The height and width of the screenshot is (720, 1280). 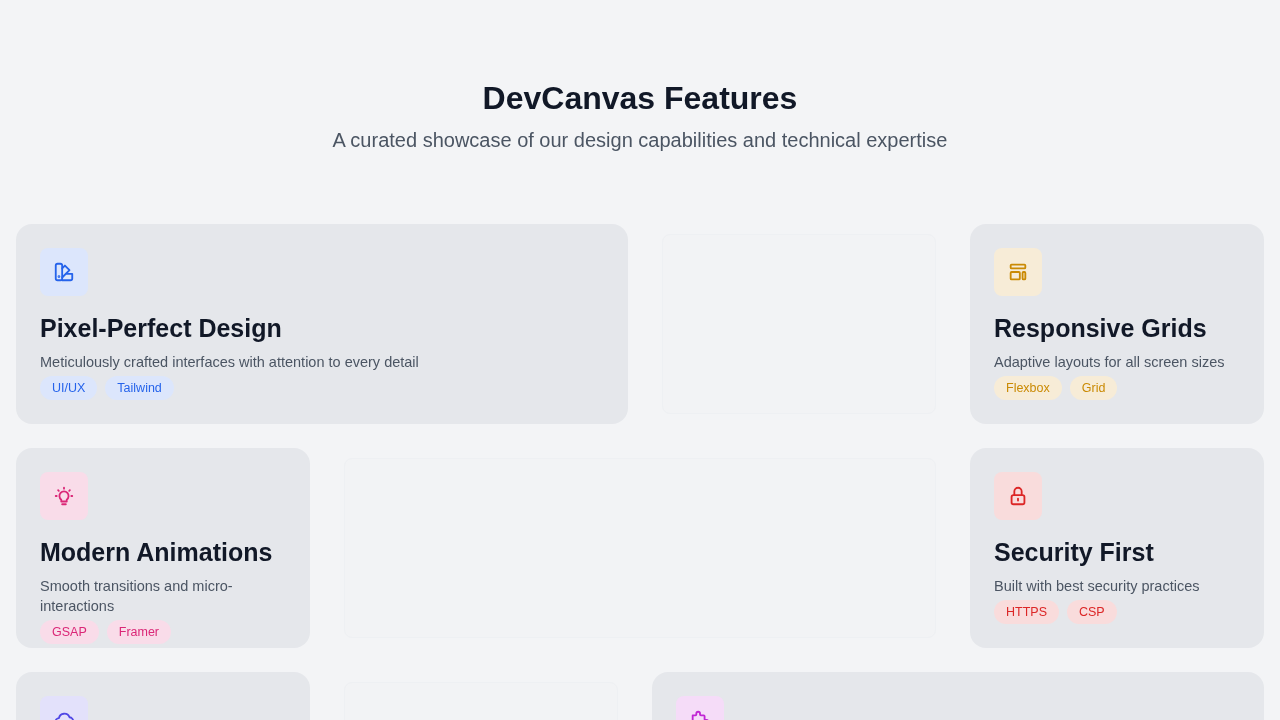 I want to click on tag-chip: UI/UX, so click(x=69, y=388).